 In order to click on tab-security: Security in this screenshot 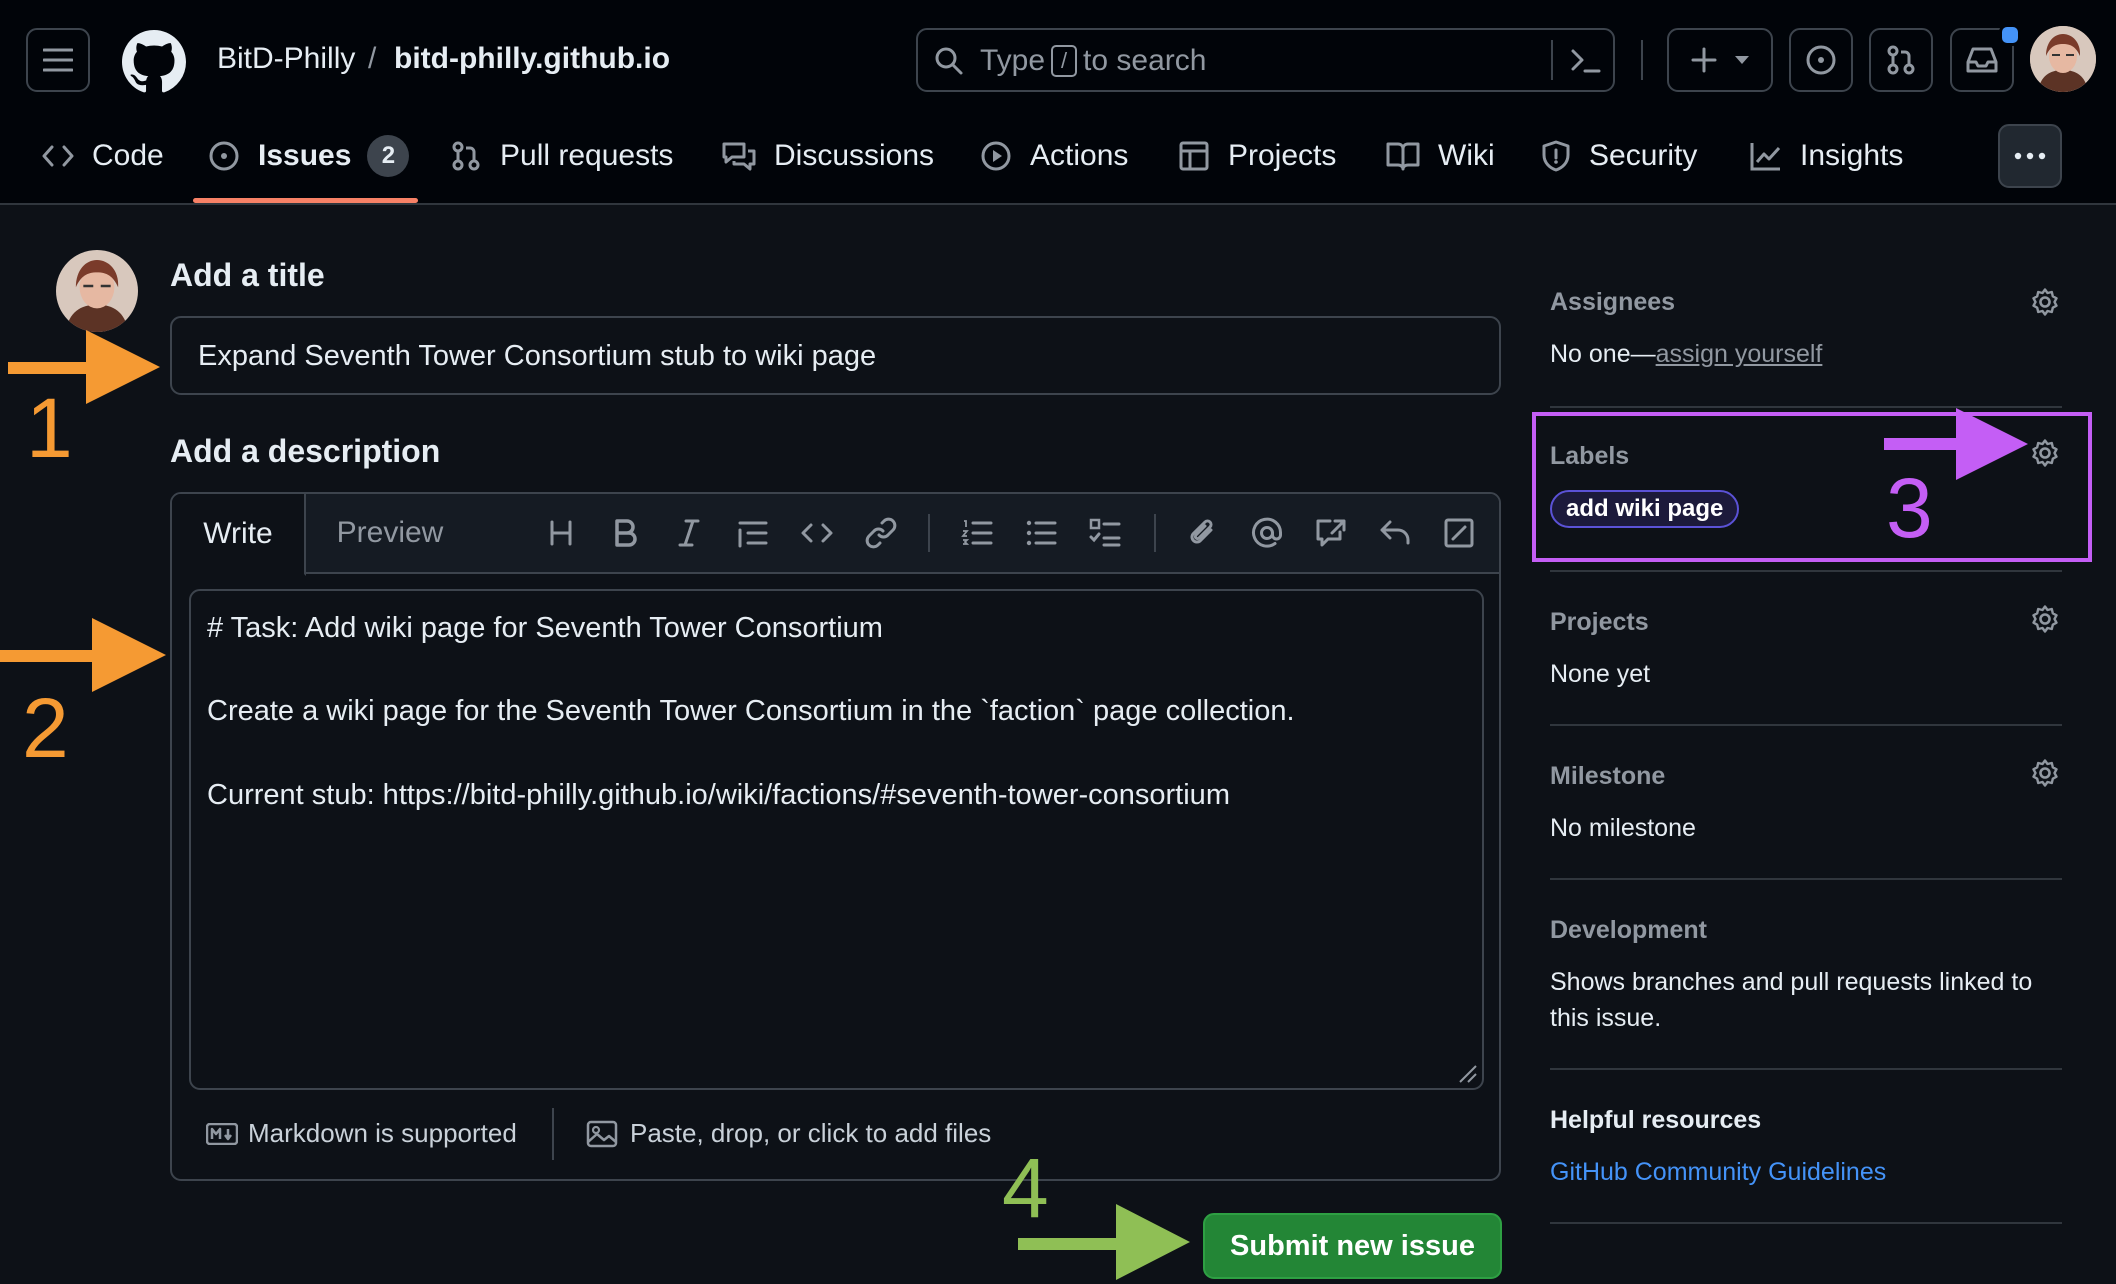, I will do `click(1619, 156)`.